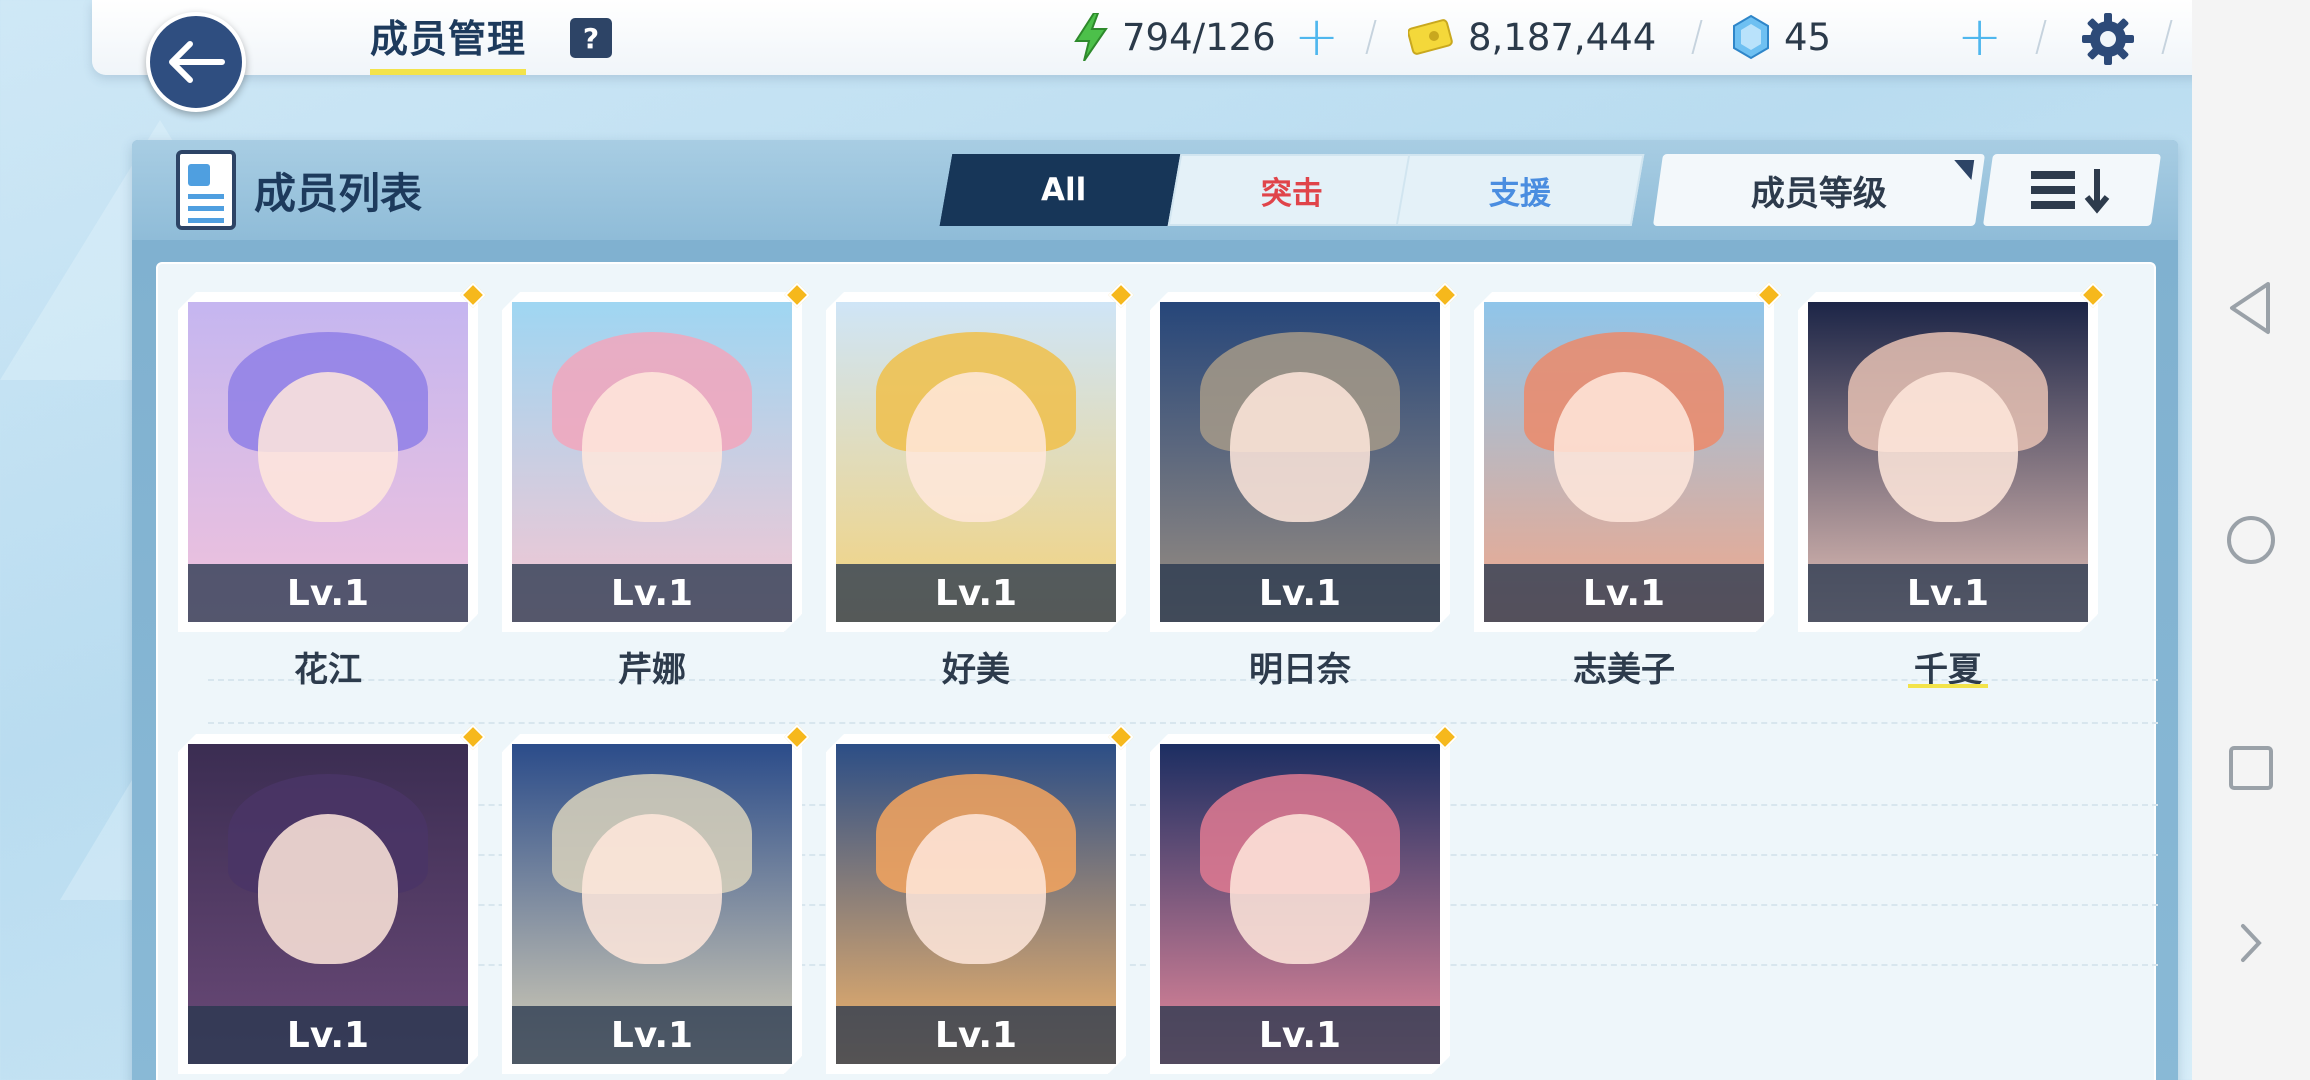  I want to click on energy-value: 794/126, so click(1199, 37).